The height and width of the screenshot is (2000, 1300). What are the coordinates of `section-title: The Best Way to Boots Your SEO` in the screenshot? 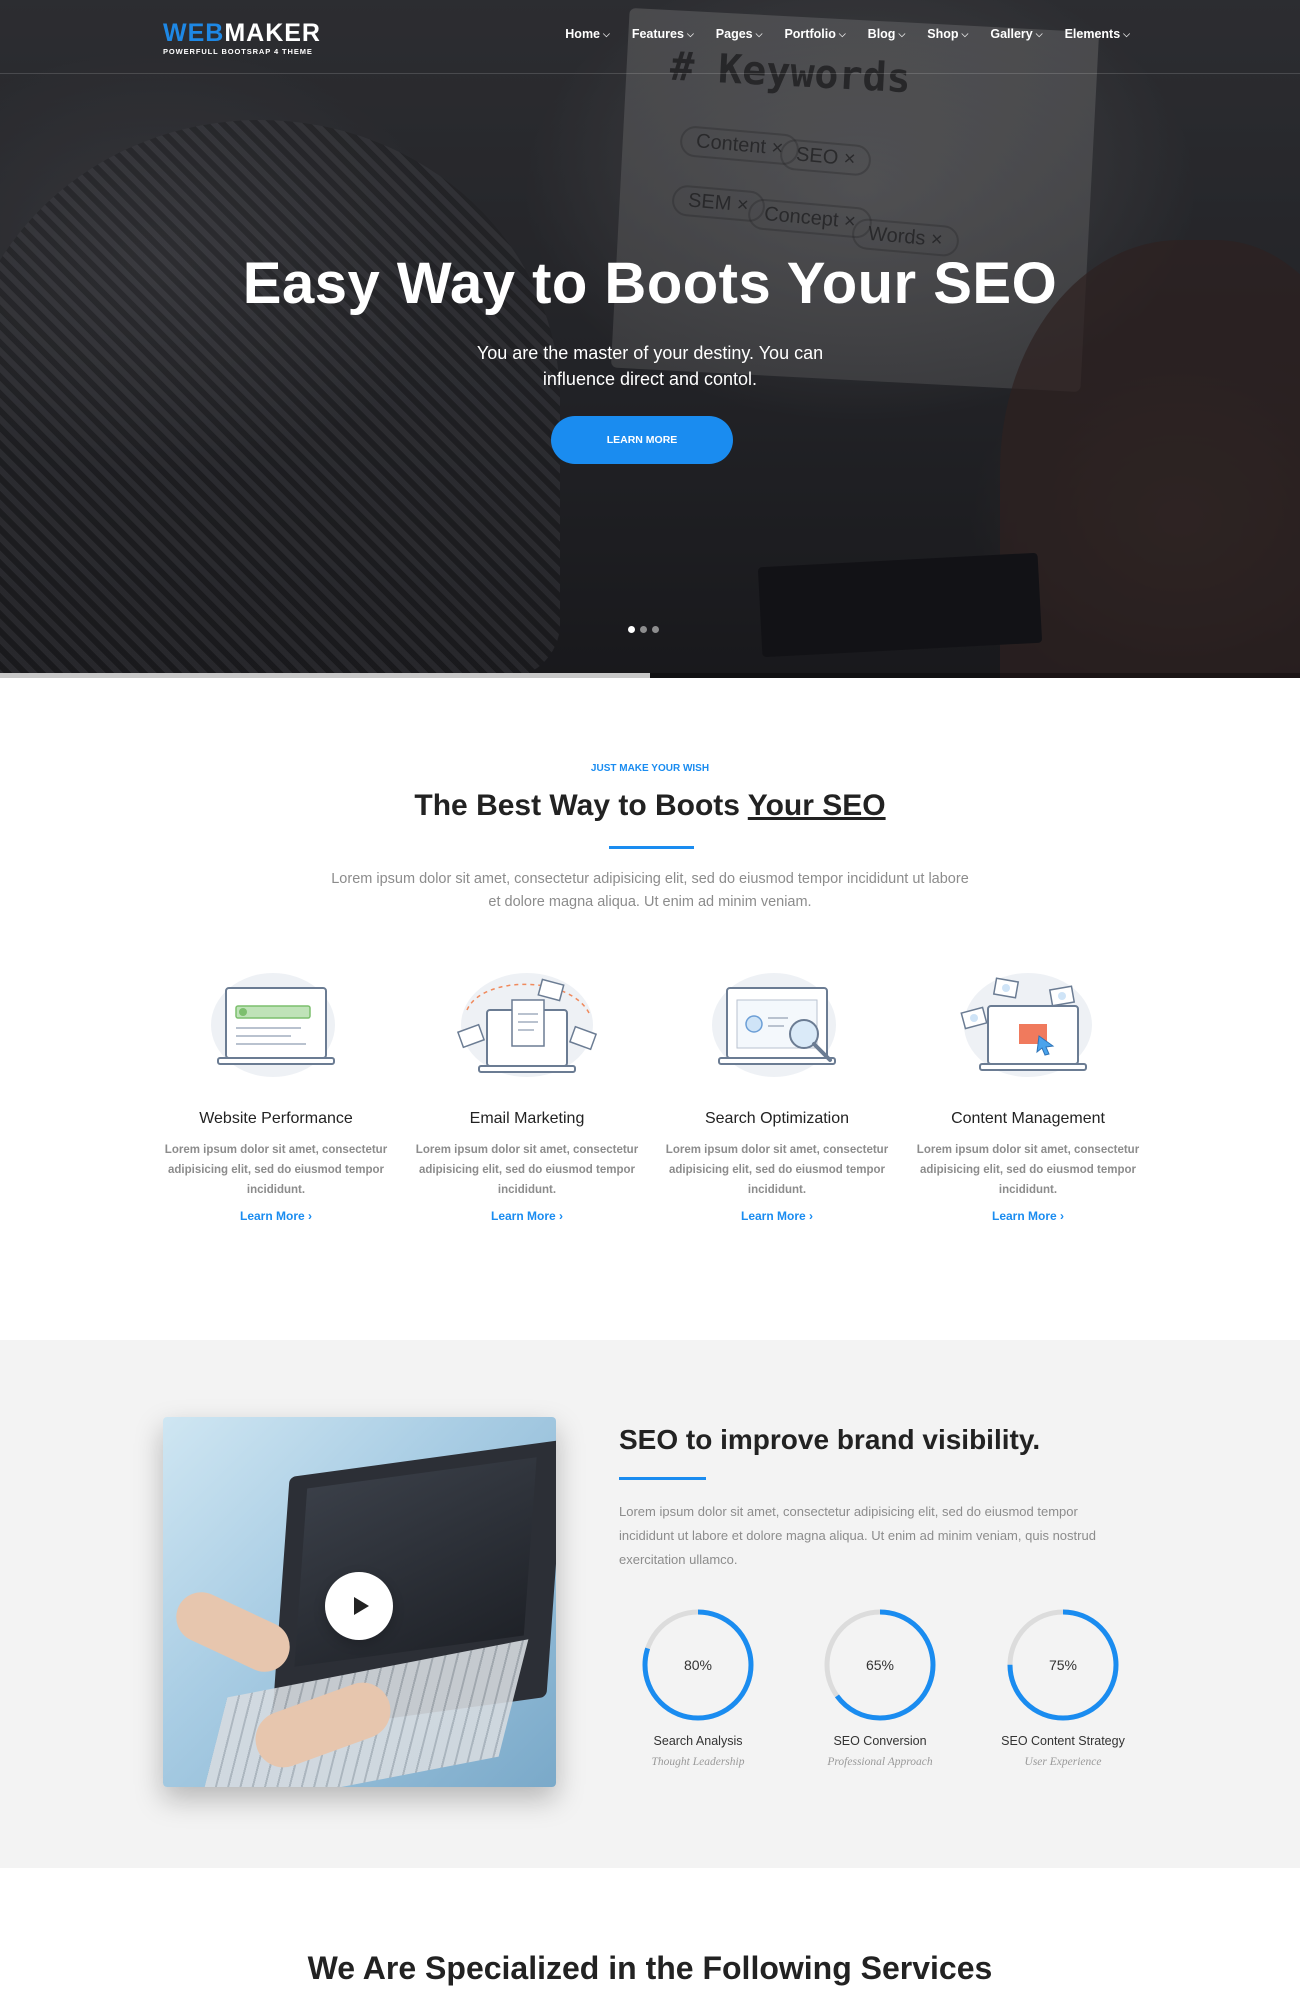 It's located at (650, 806).